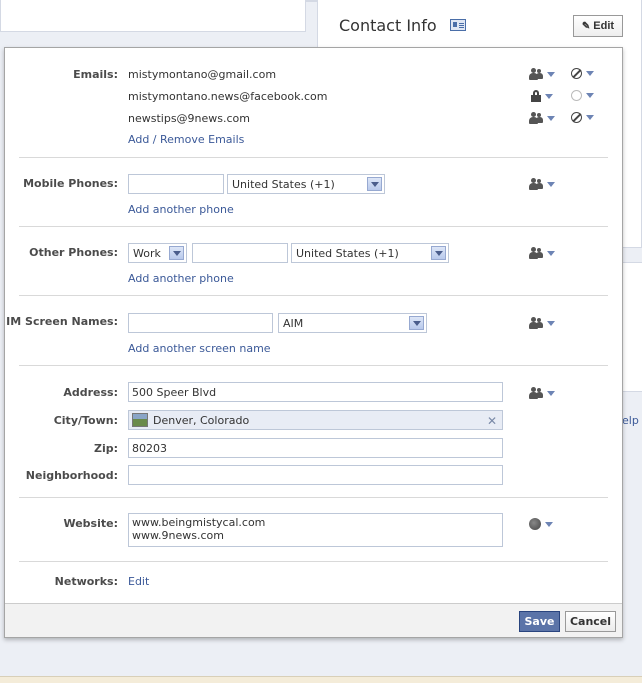  Describe the element at coordinates (539, 621) in the screenshot. I see `save-button: Save` at that location.